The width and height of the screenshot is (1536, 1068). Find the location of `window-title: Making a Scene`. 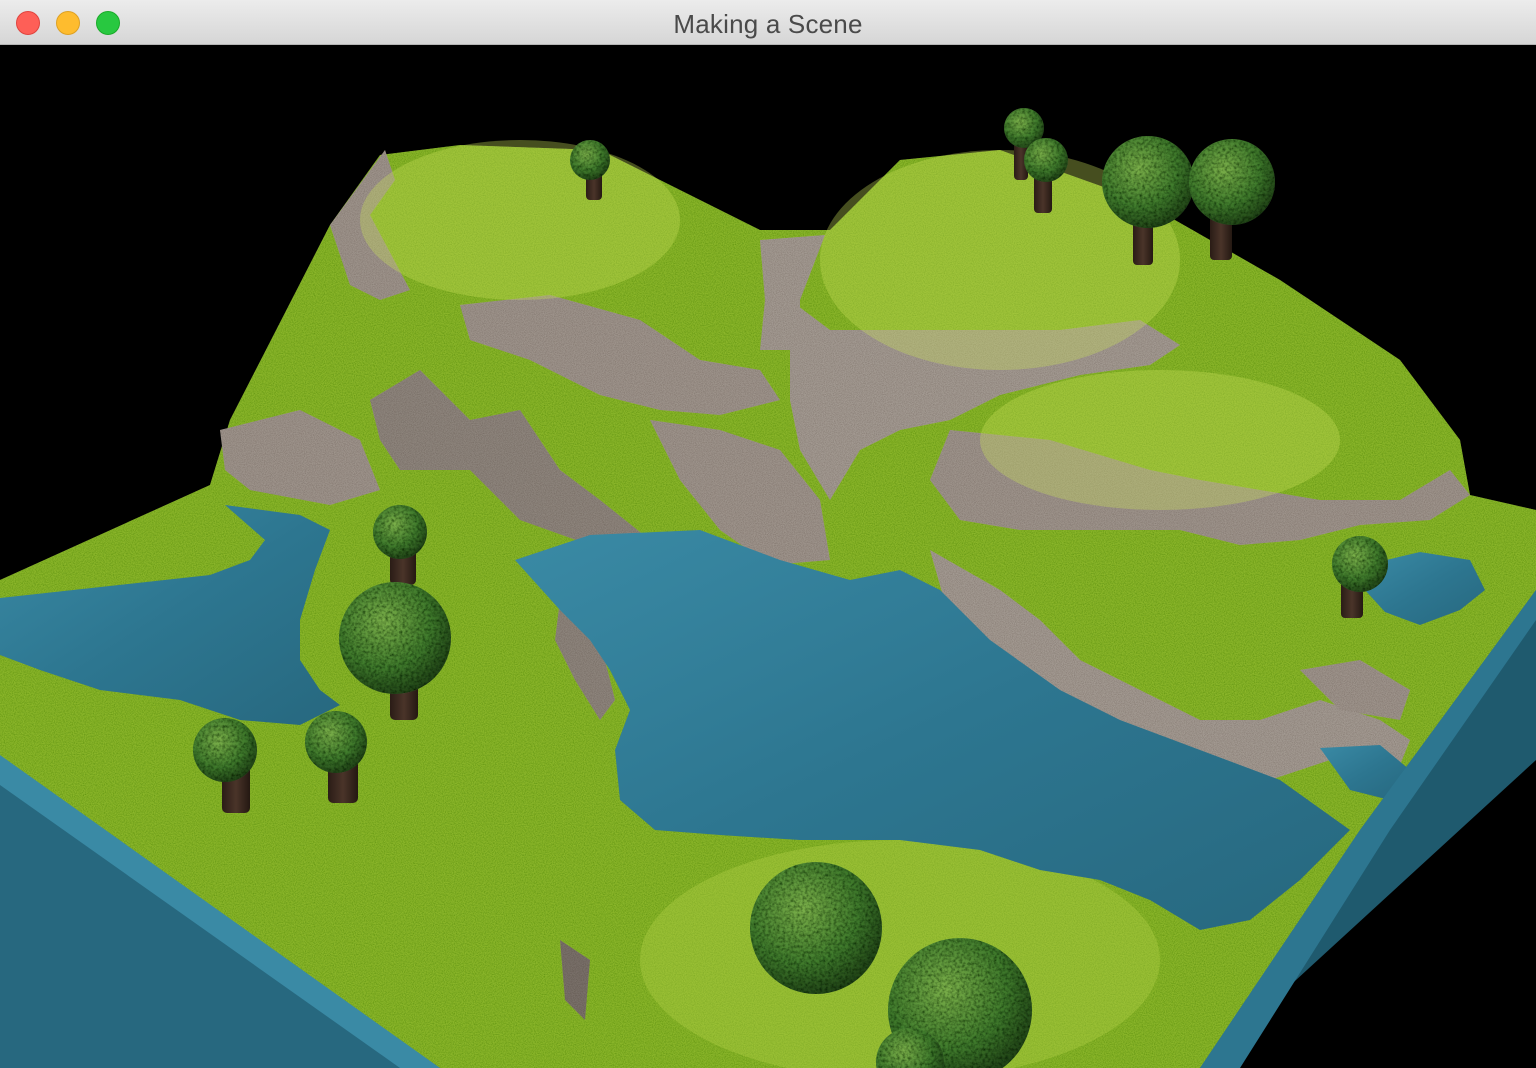

window-title: Making a Scene is located at coordinates (768, 24).